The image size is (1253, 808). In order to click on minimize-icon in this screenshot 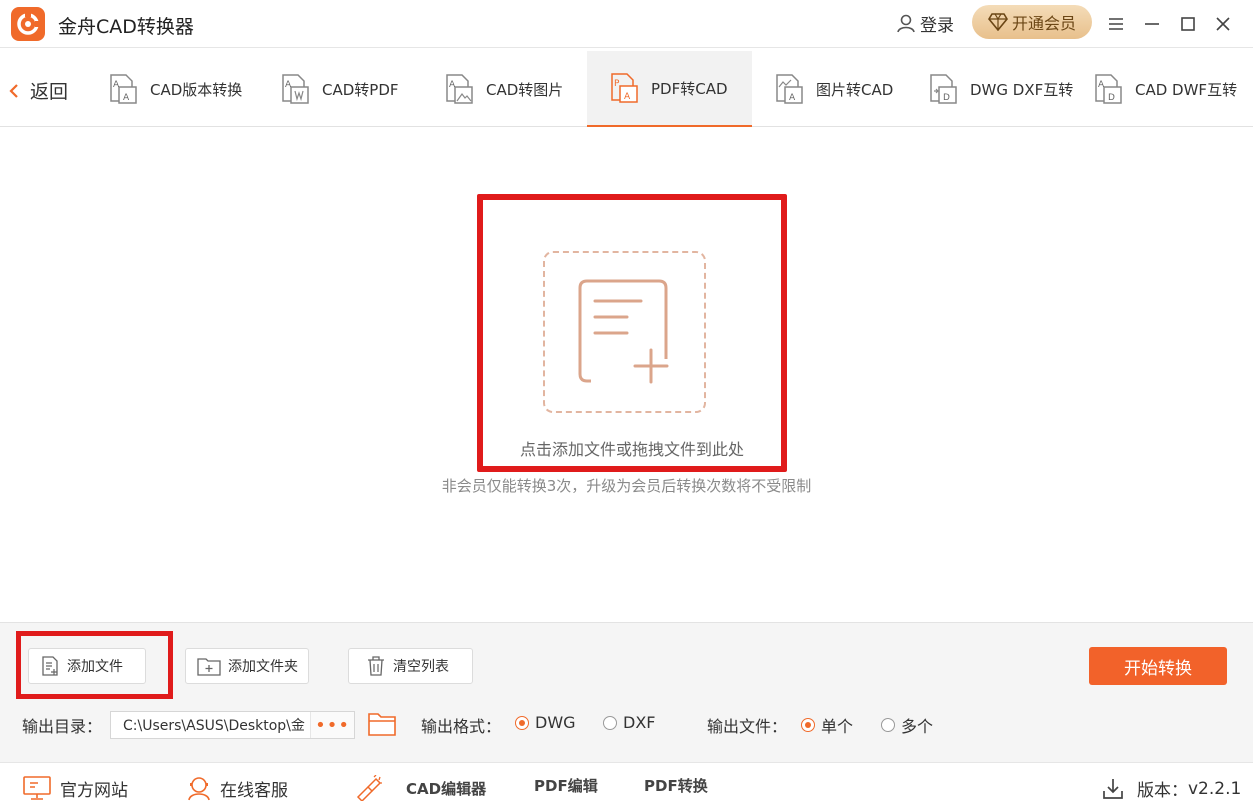, I will do `click(1152, 24)`.